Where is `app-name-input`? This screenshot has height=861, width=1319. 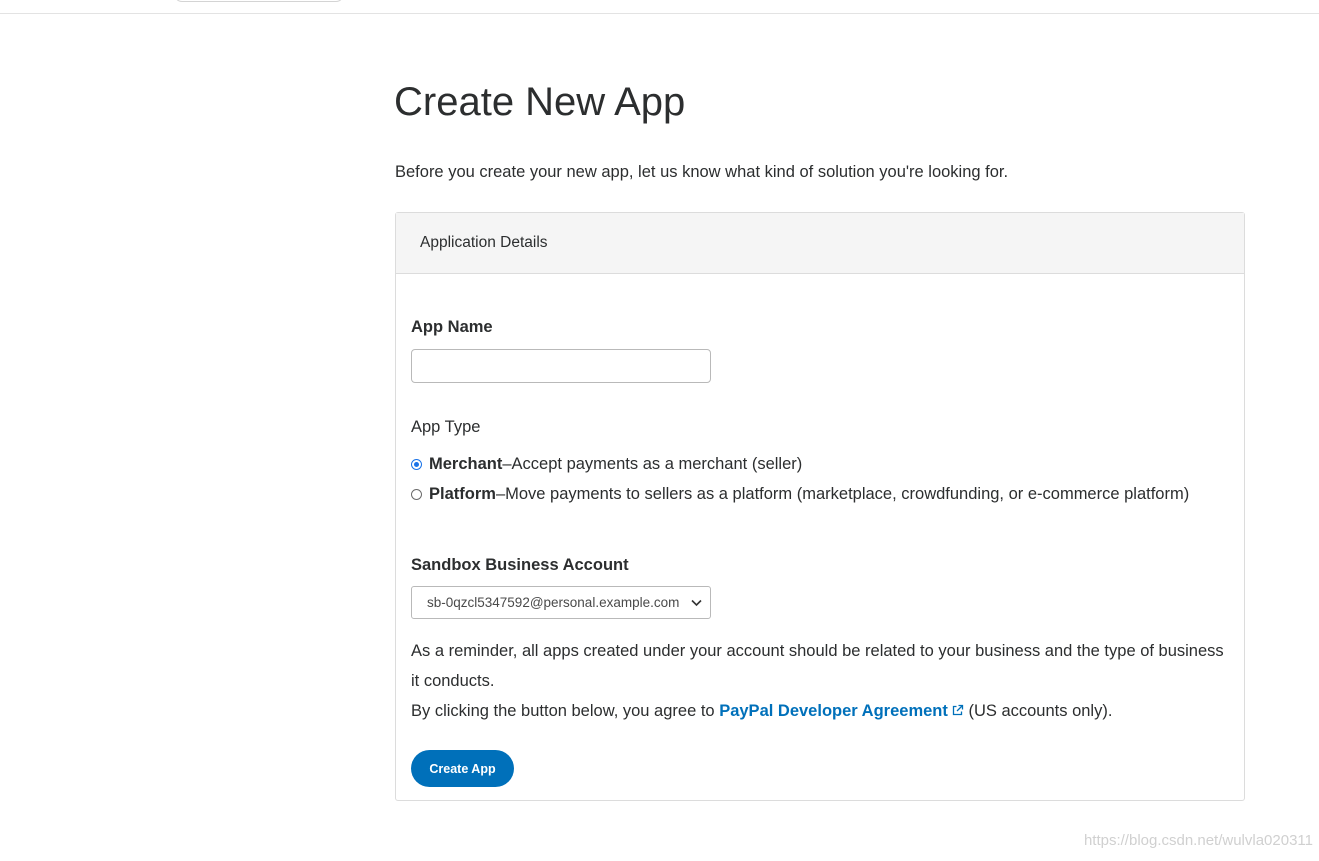
app-name-input is located at coordinates (561, 366).